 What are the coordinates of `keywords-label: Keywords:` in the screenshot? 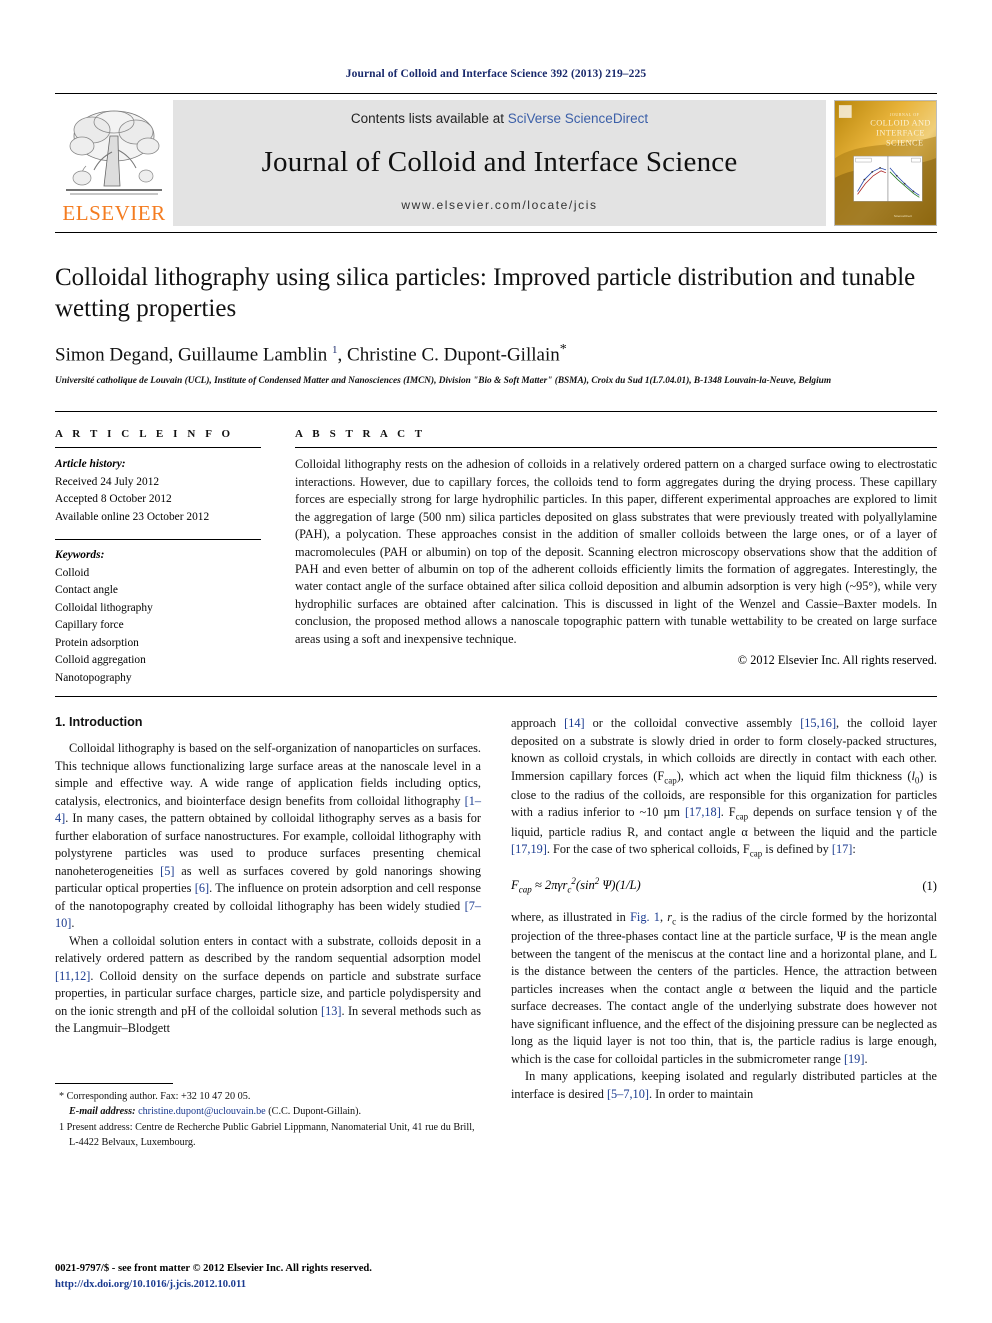 It's located at (80, 555).